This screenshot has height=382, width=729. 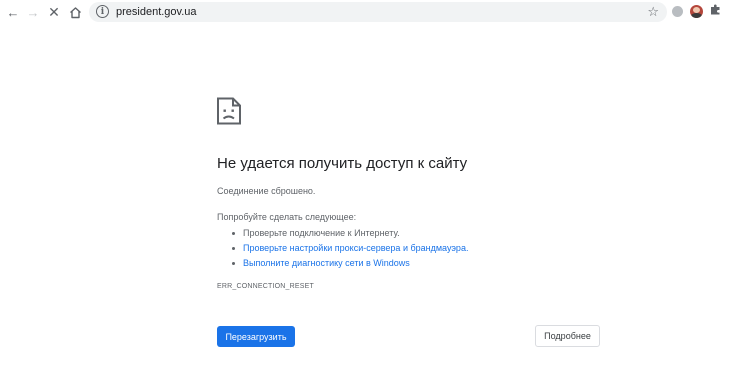 I want to click on sad-page-icon, so click(x=229, y=111).